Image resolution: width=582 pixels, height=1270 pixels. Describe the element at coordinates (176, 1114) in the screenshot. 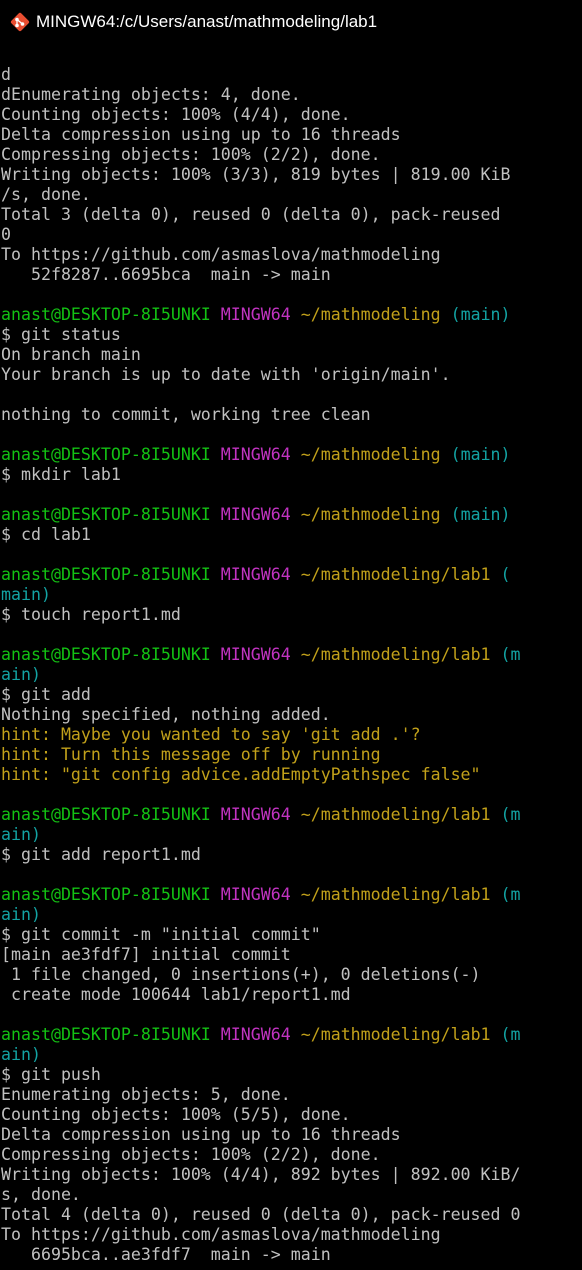

I see `terminal-text-segment: Counting objects: 100% (5/5), done.` at that location.